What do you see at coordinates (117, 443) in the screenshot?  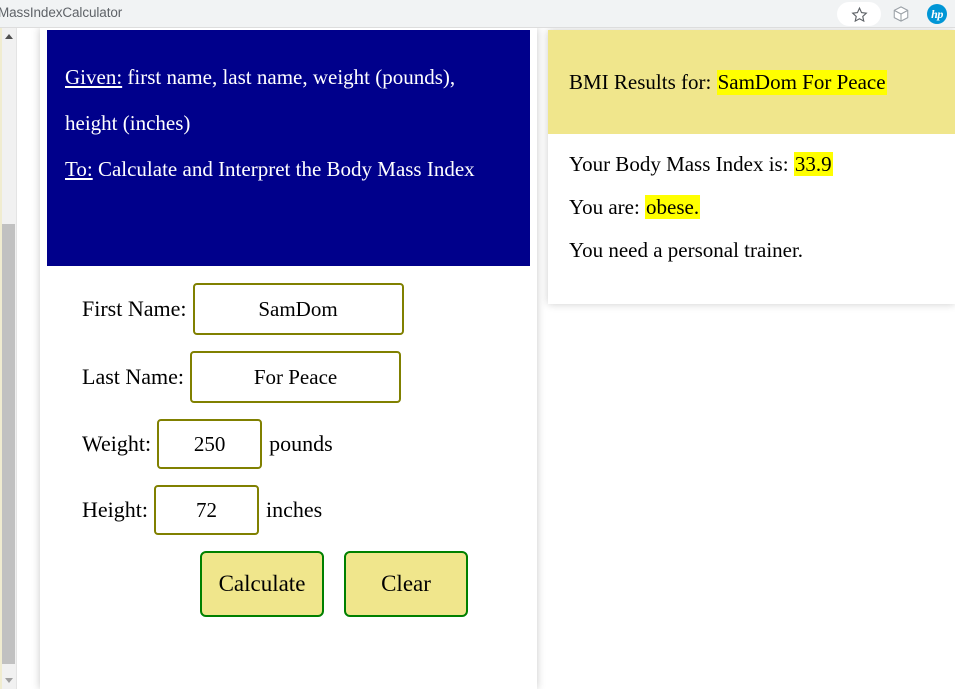 I see `weight-label: Weight:` at bounding box center [117, 443].